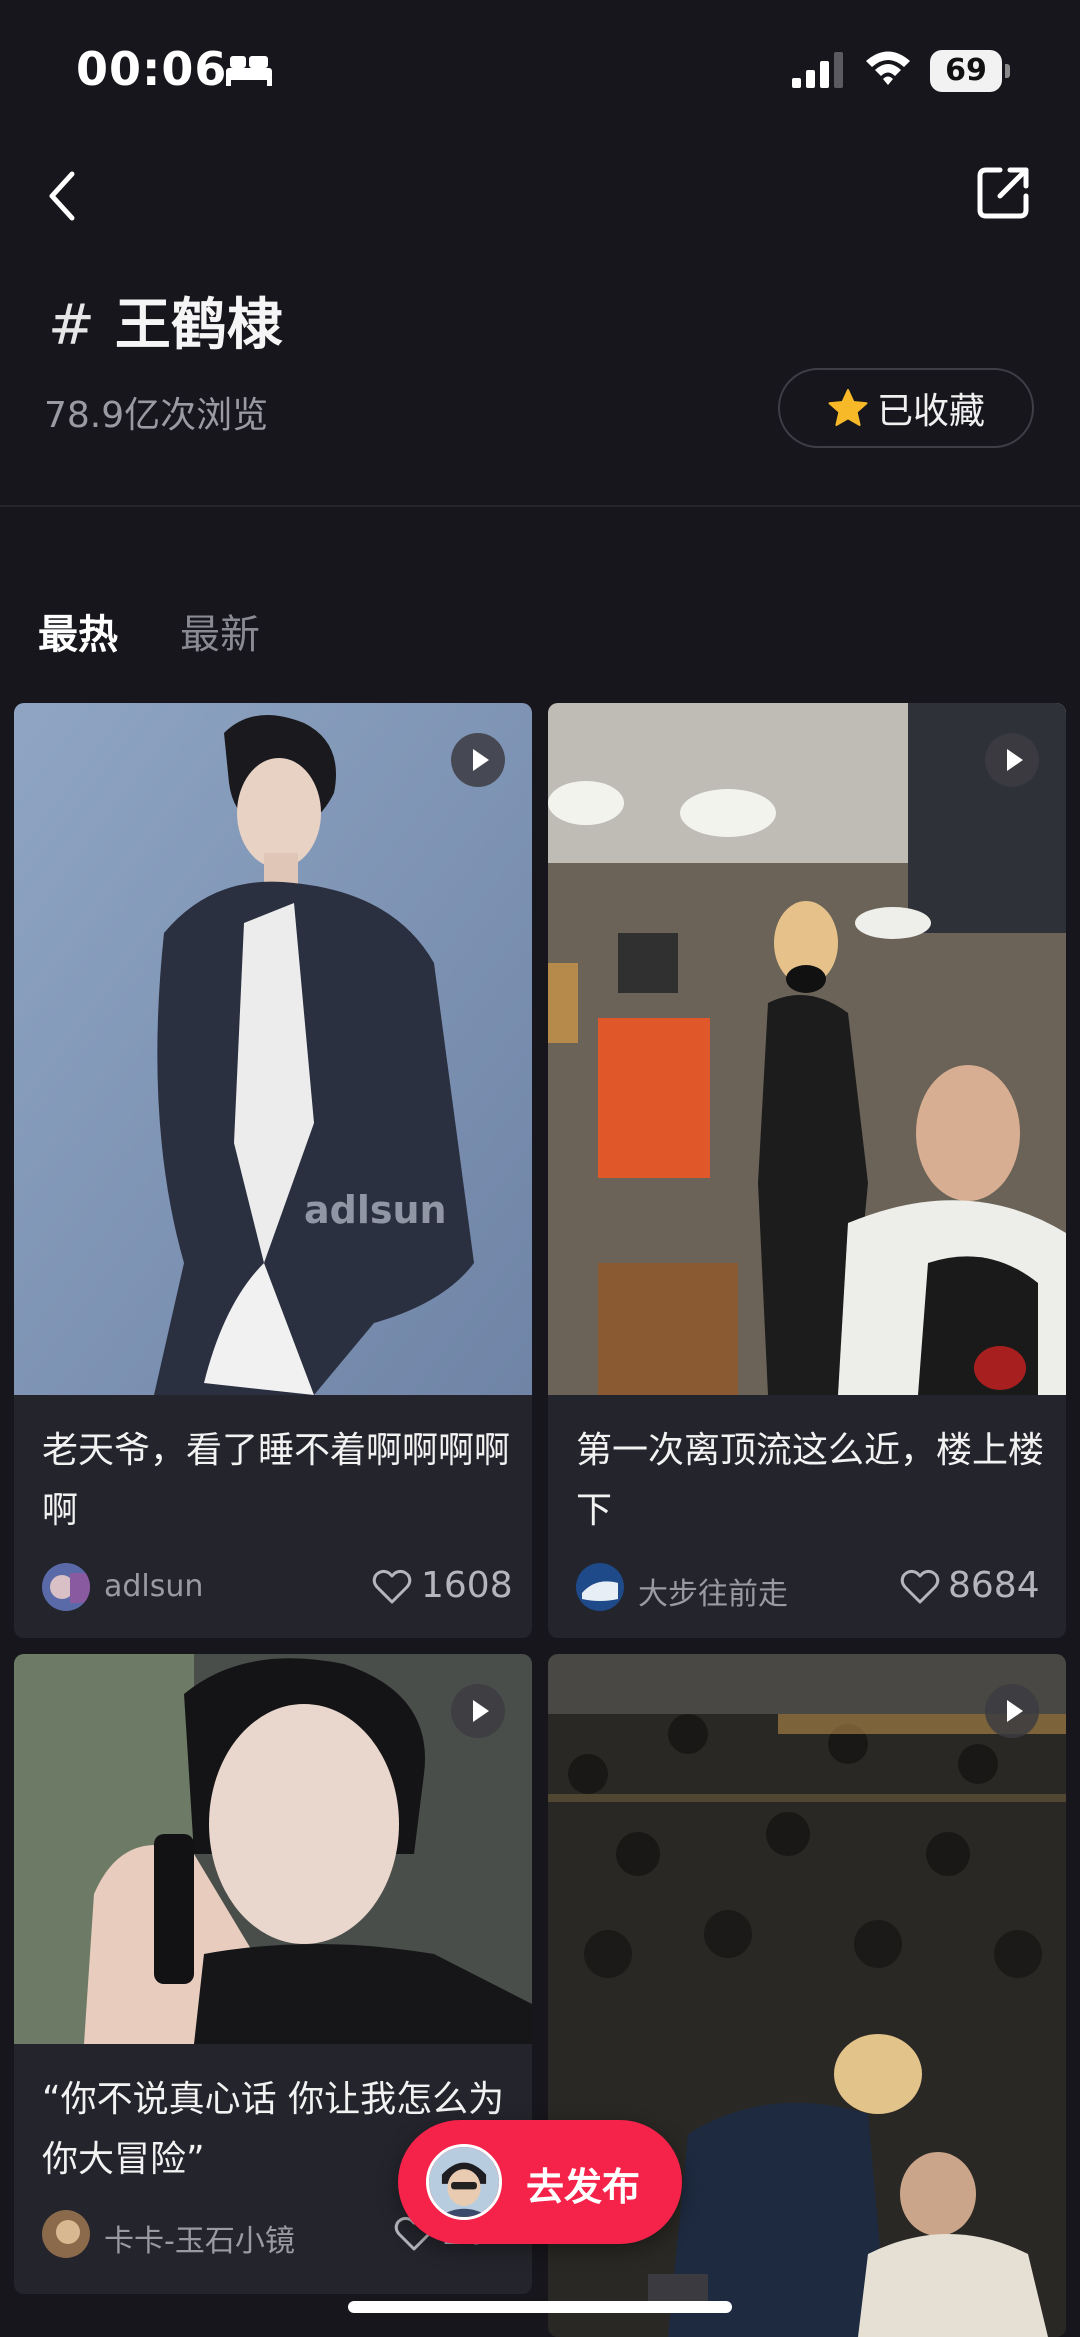 The height and width of the screenshot is (2337, 1080). I want to click on post-watermark: adlsun, so click(375, 1210).